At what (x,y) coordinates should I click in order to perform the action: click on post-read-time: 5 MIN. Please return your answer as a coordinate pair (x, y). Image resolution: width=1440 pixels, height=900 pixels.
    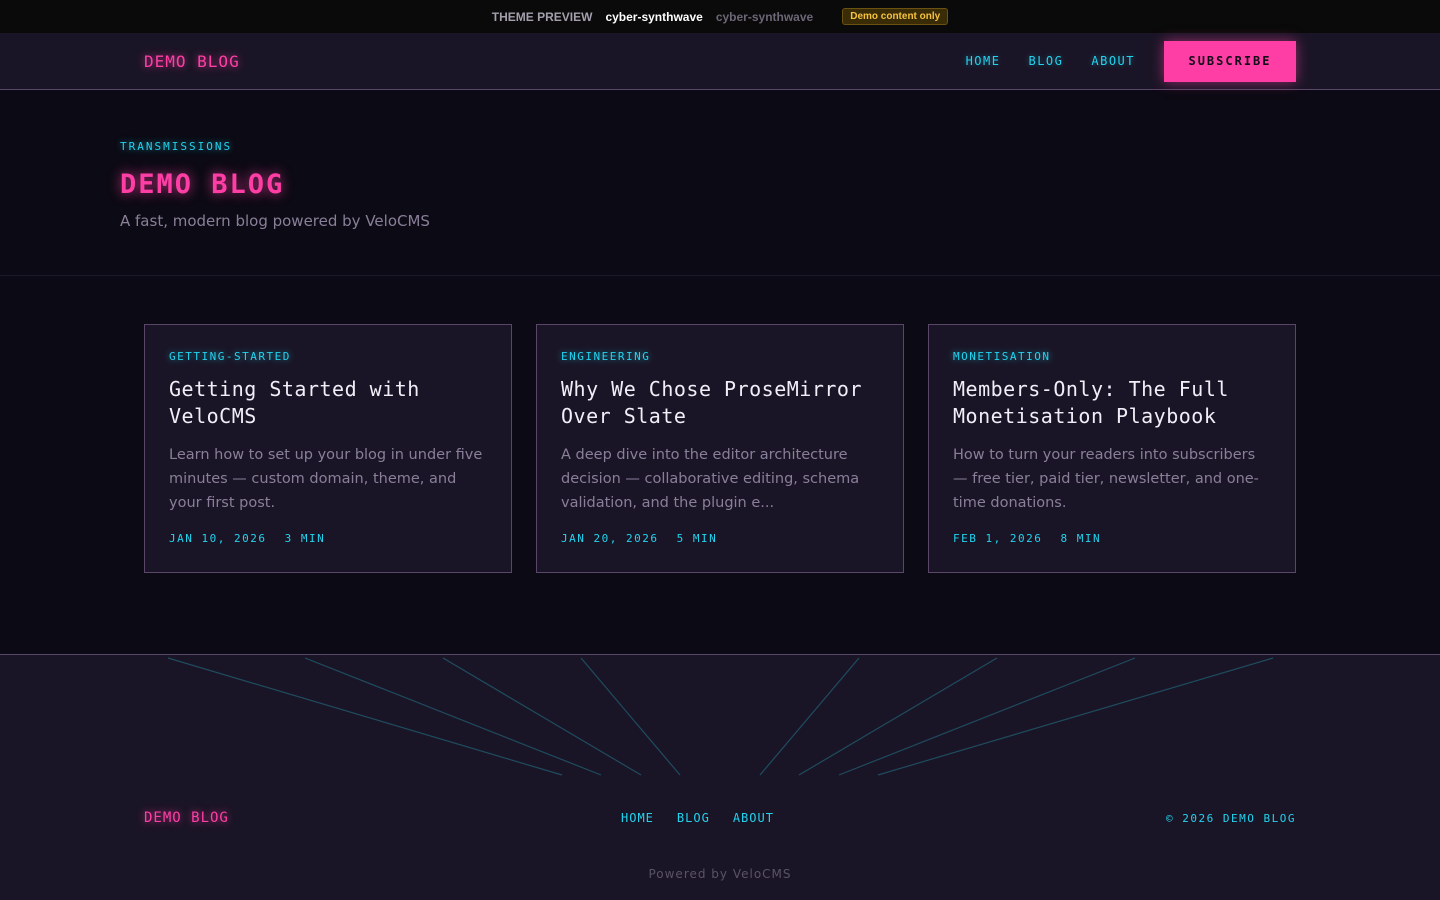
    Looking at the image, I should click on (697, 538).